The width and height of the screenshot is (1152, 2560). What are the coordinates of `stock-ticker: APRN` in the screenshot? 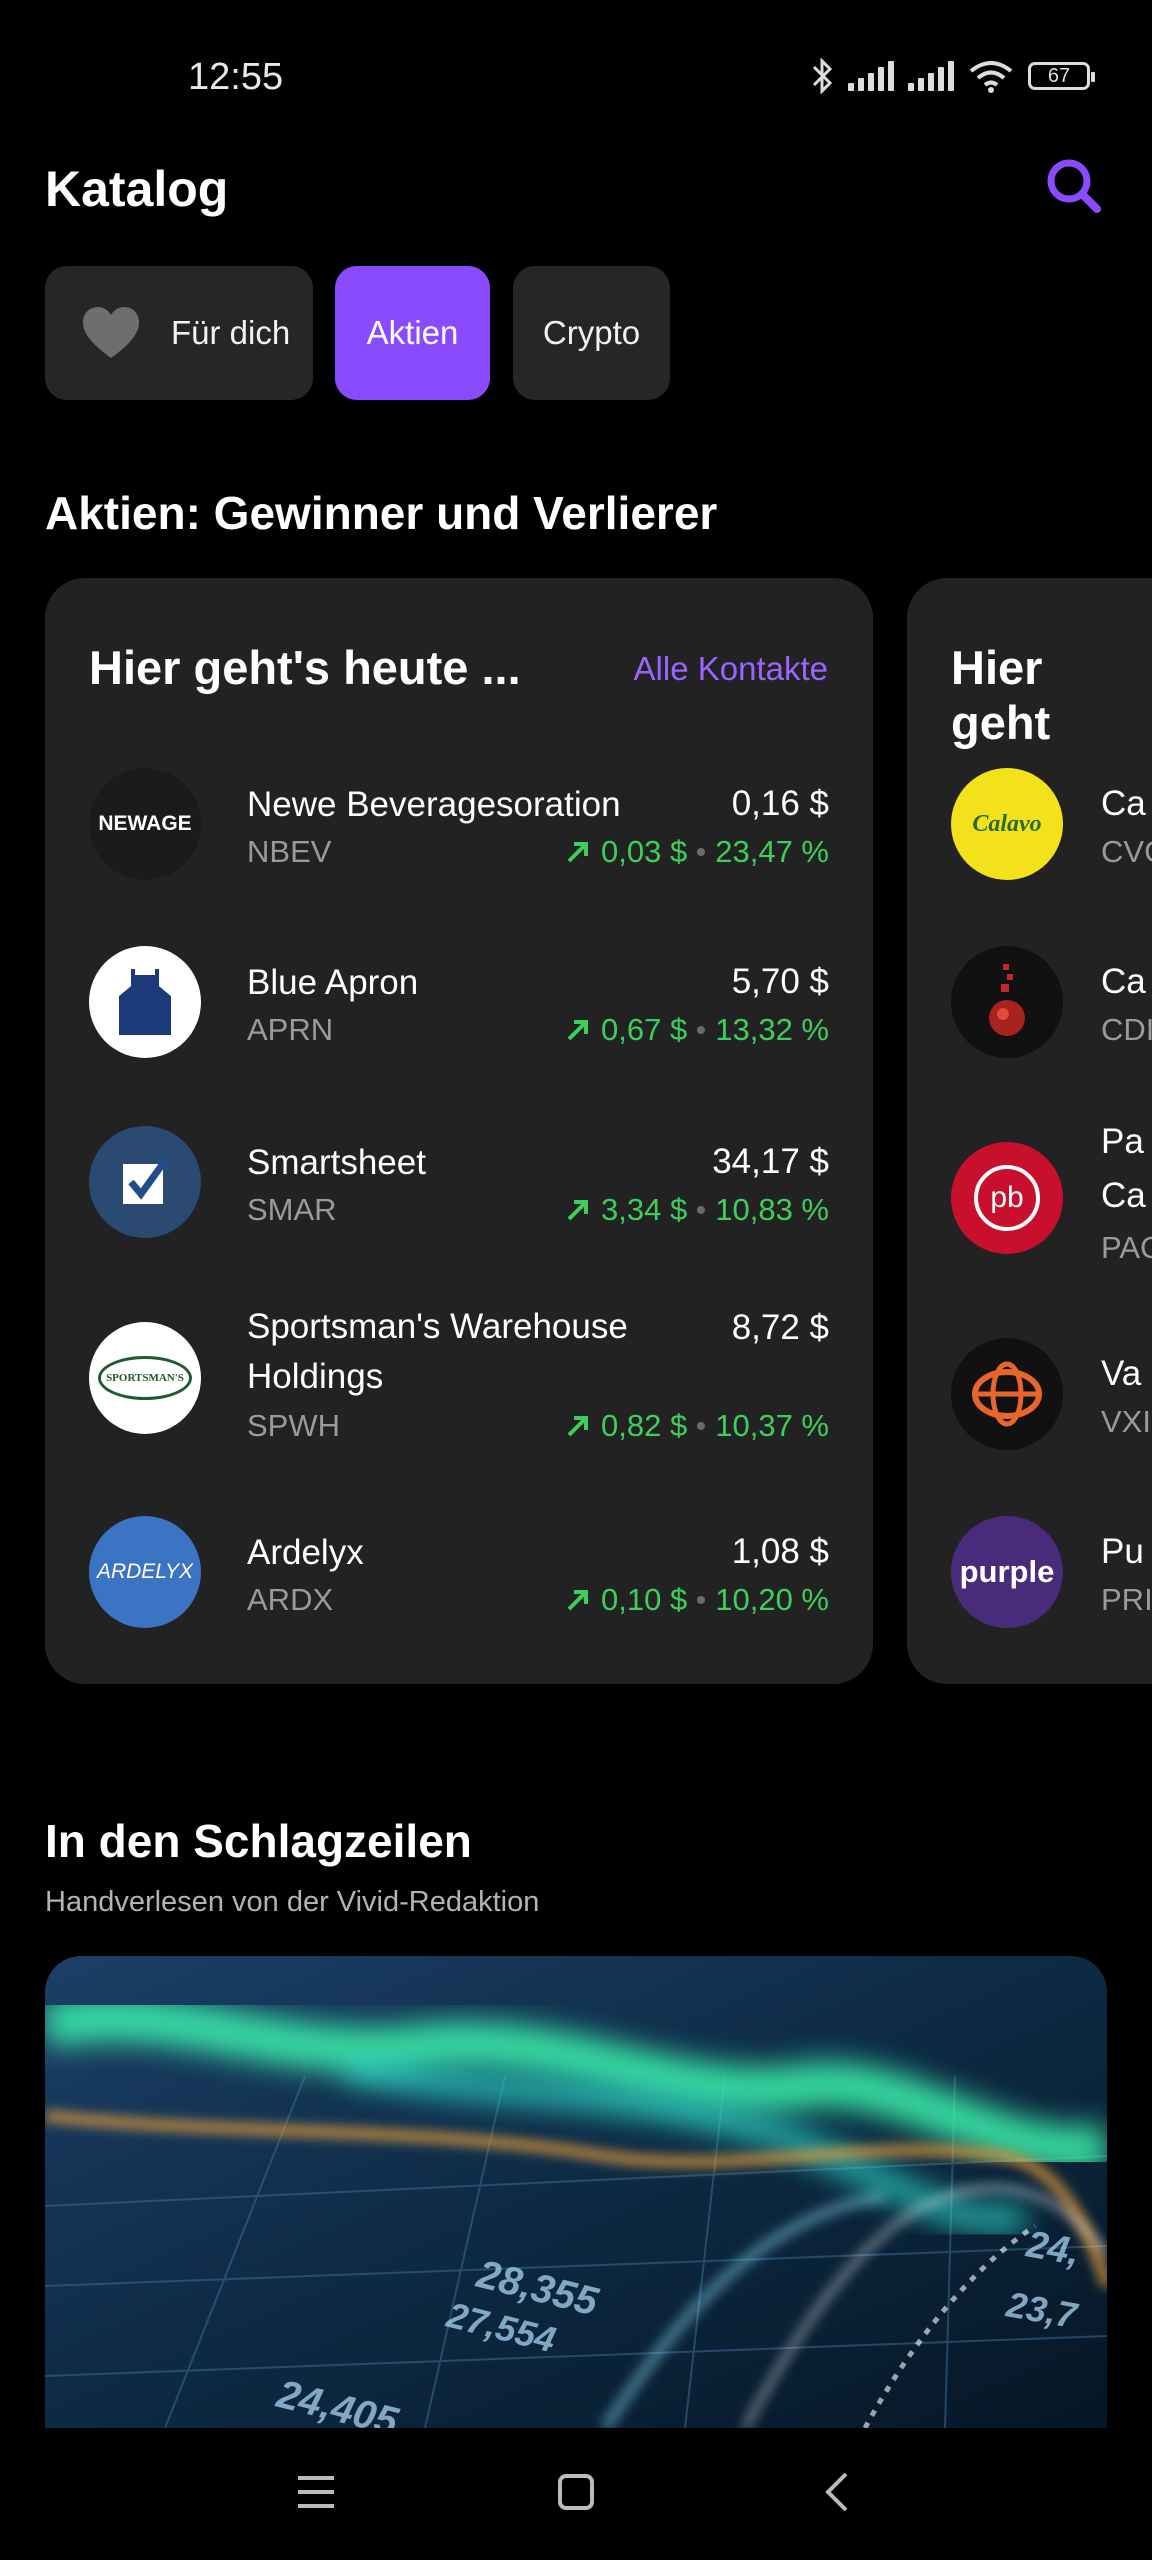 It's located at (290, 1029).